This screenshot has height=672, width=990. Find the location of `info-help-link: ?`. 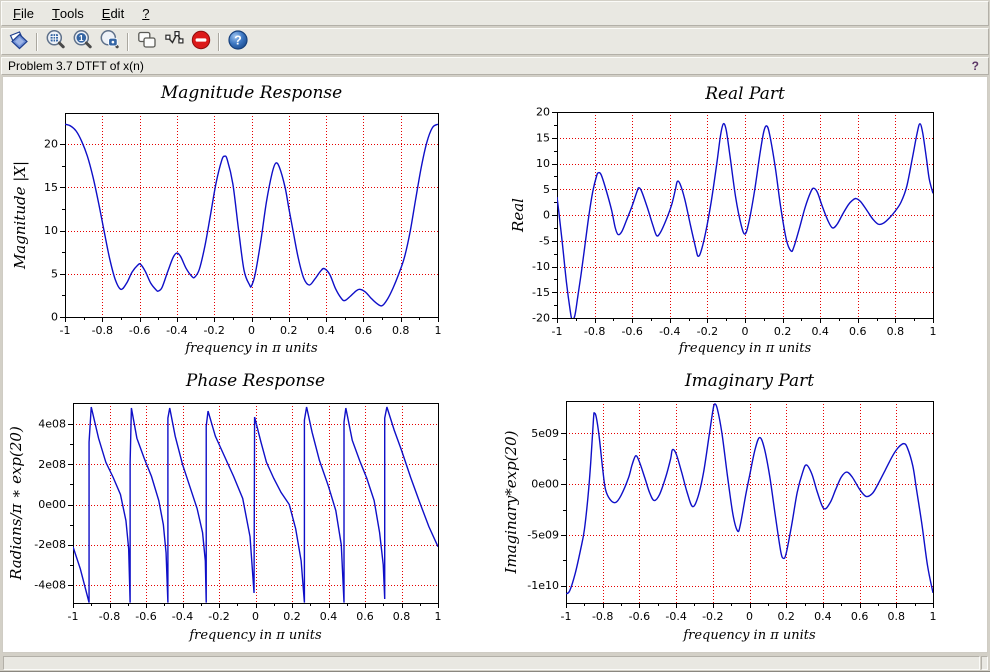

info-help-link: ? is located at coordinates (975, 66).